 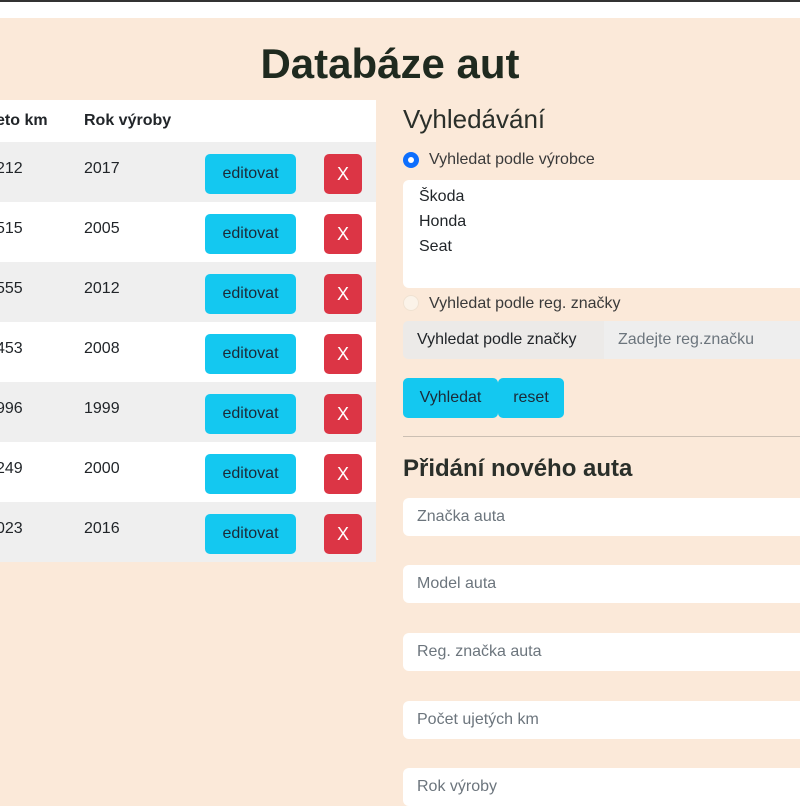 What do you see at coordinates (512, 160) in the screenshot?
I see `search-by-maker-label: Vyhledat podle výrobce` at bounding box center [512, 160].